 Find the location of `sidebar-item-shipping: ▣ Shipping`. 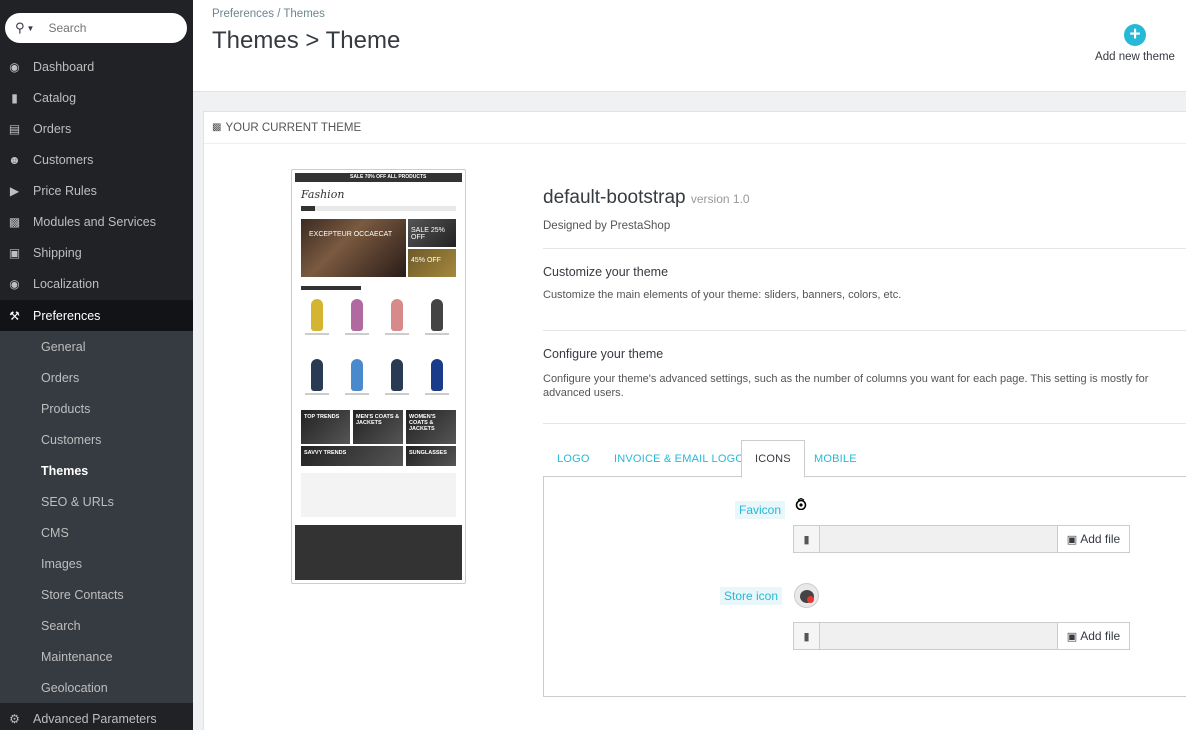

sidebar-item-shipping: ▣ Shipping is located at coordinates (96, 252).